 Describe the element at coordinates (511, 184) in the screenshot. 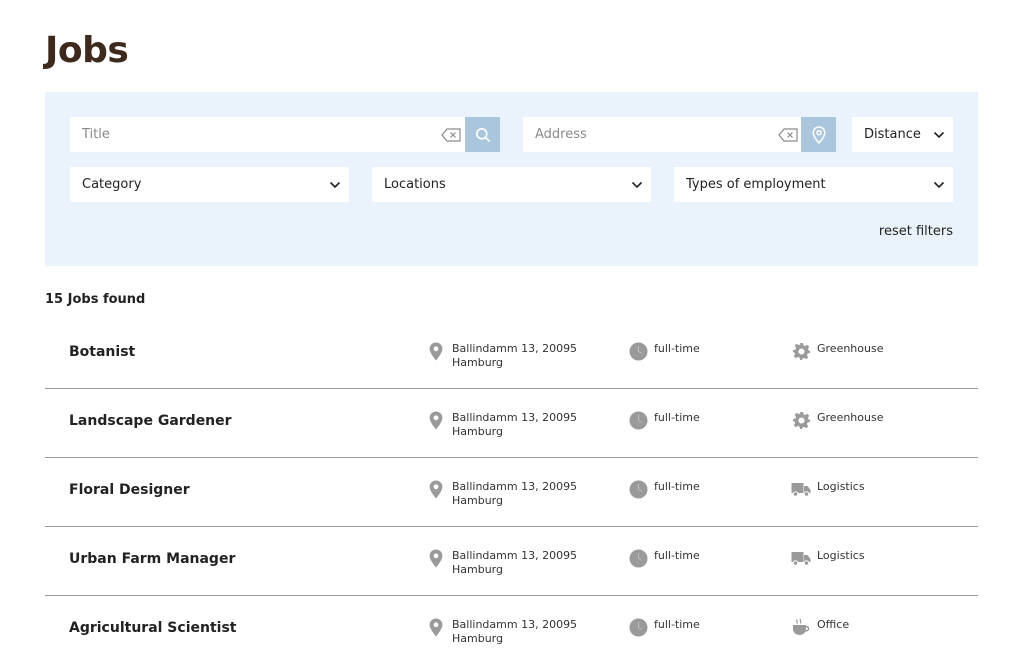

I see `locations-select: Locations` at that location.